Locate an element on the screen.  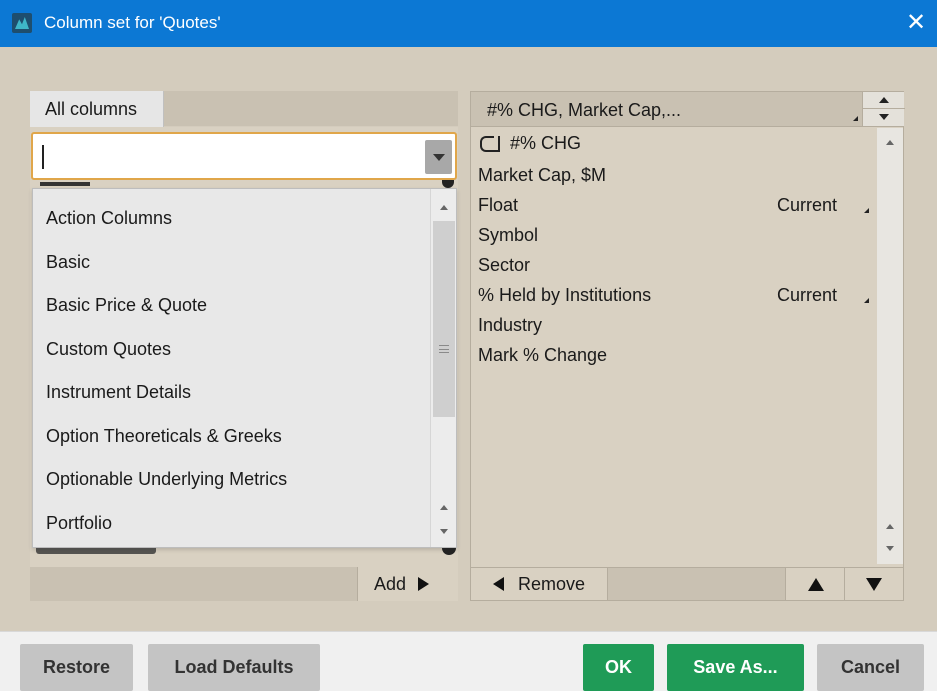
list-item: Market Cap, $M is located at coordinates (542, 175).